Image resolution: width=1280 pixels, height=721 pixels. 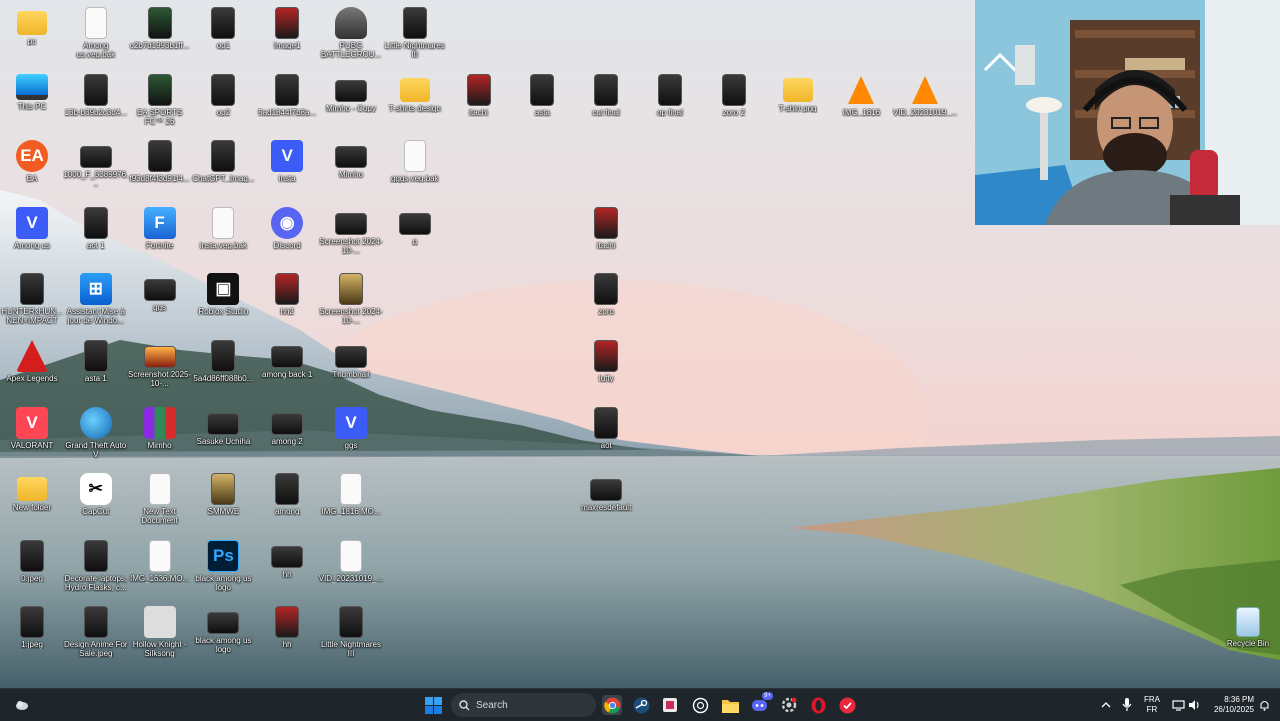 What do you see at coordinates (606, 300) in the screenshot?
I see `desktop-icon: zoro` at bounding box center [606, 300].